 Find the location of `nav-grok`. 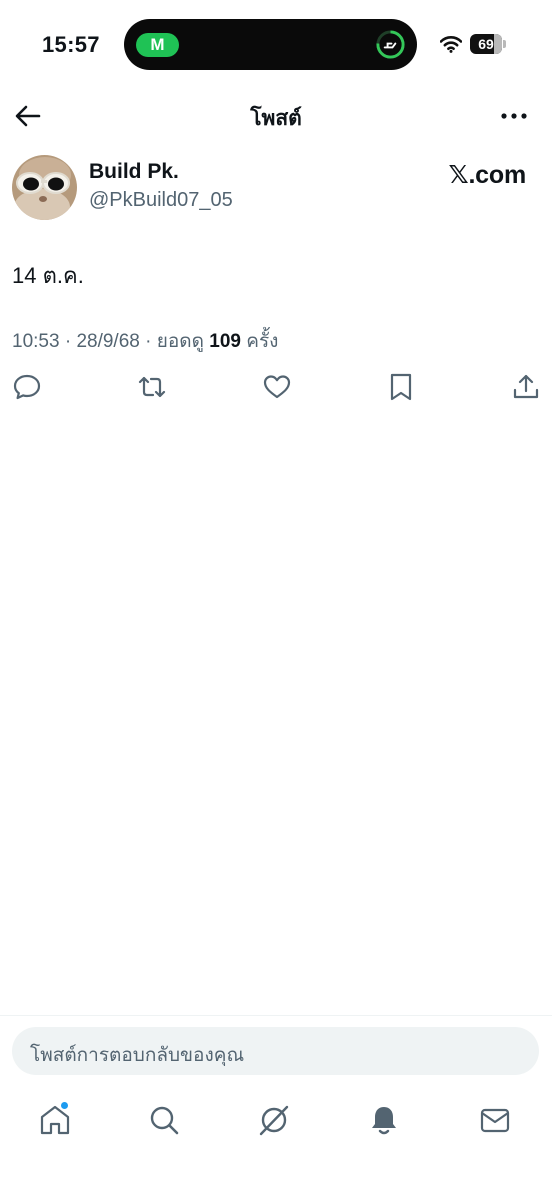

nav-grok is located at coordinates (274, 1120).